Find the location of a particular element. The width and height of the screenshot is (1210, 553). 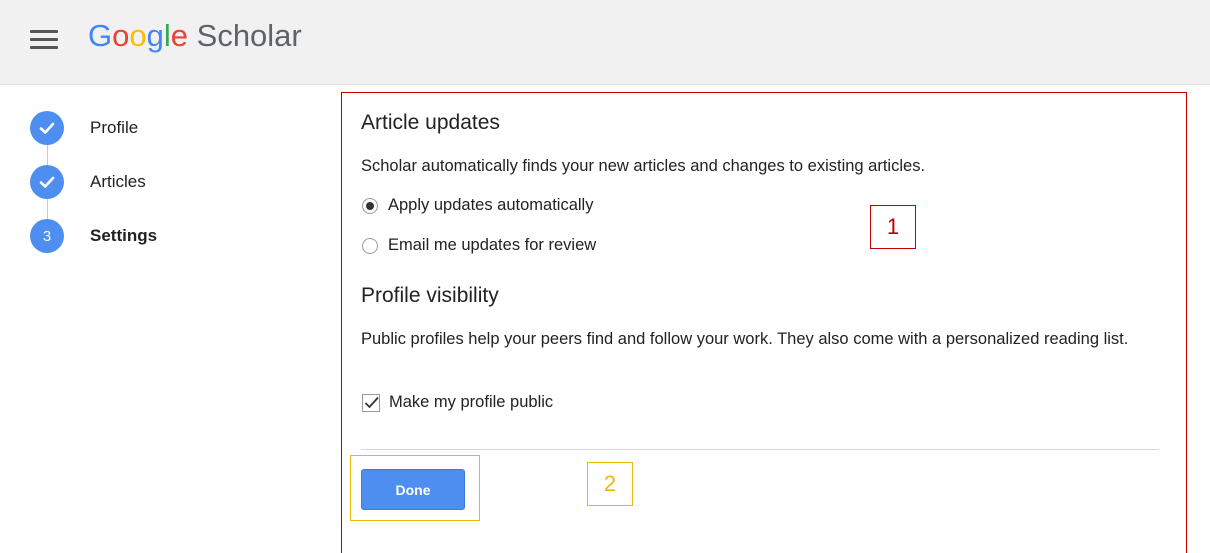

radio-unselected-icon is located at coordinates (370, 245).